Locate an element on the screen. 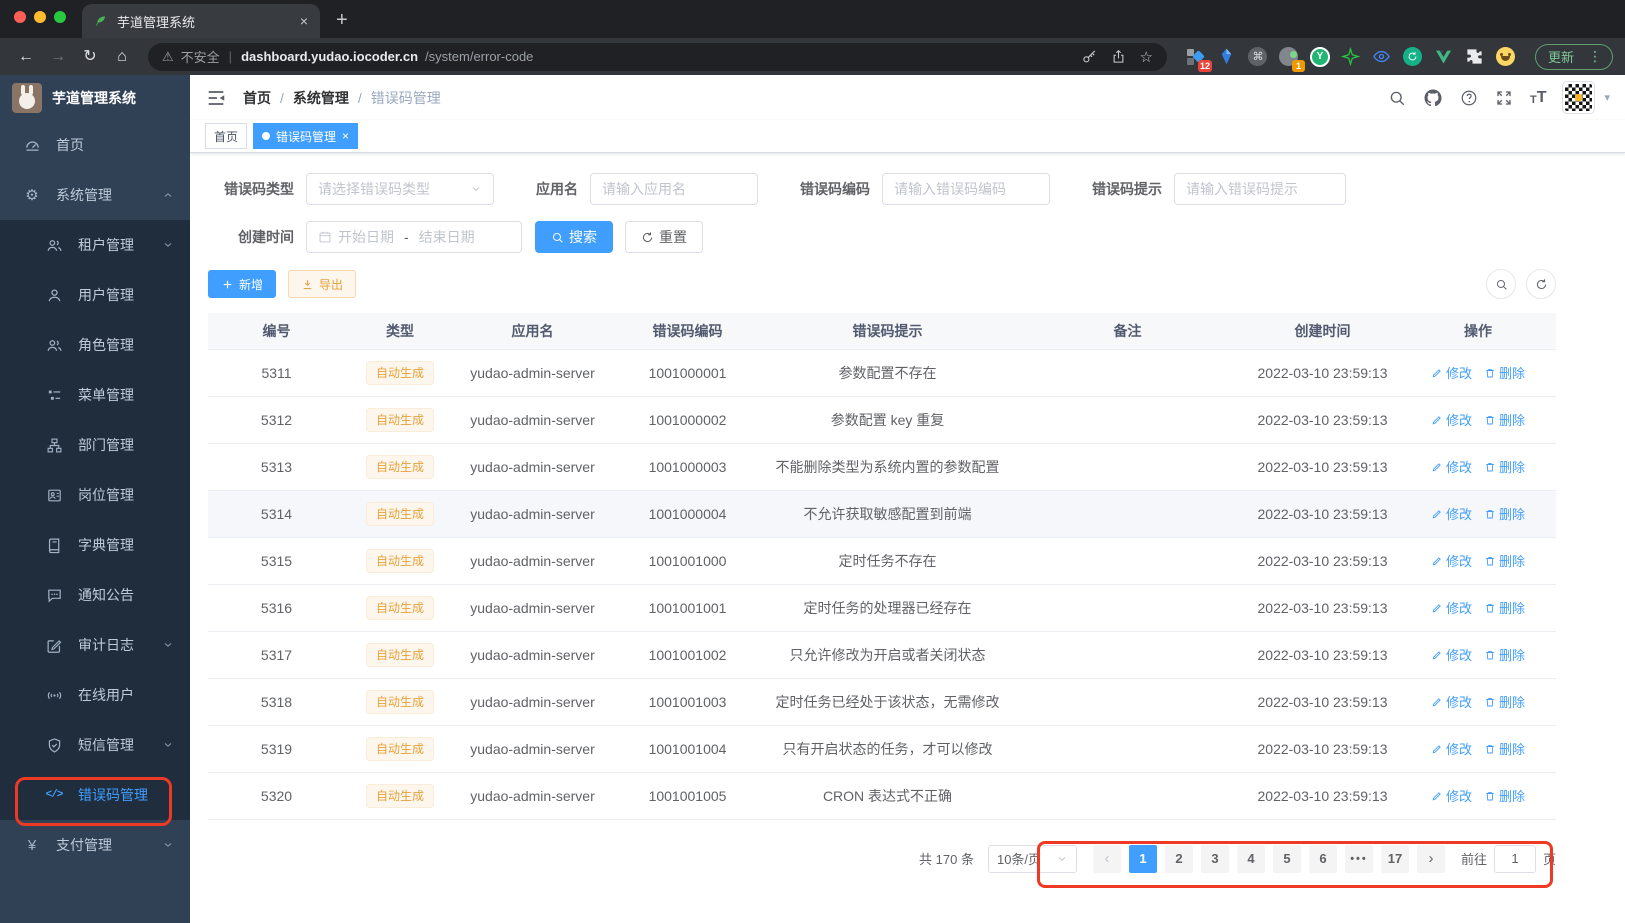 The height and width of the screenshot is (923, 1625). page-button-1: 1 is located at coordinates (1142, 858).